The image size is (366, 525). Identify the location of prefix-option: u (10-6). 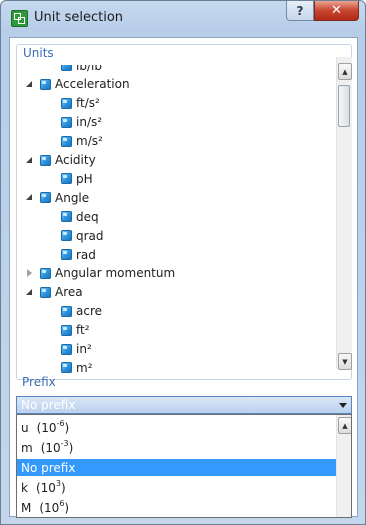
(177, 427).